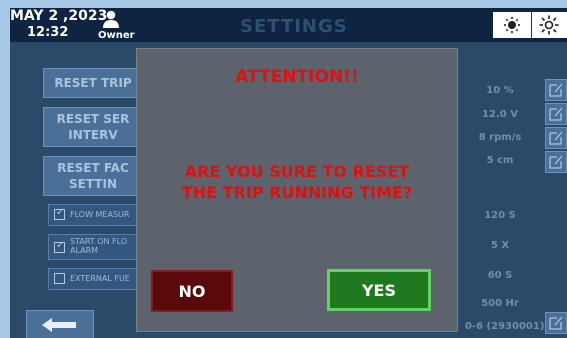  Describe the element at coordinates (93, 176) in the screenshot. I see `reset-factory-settings-button: RESET FAC SETTIN` at that location.